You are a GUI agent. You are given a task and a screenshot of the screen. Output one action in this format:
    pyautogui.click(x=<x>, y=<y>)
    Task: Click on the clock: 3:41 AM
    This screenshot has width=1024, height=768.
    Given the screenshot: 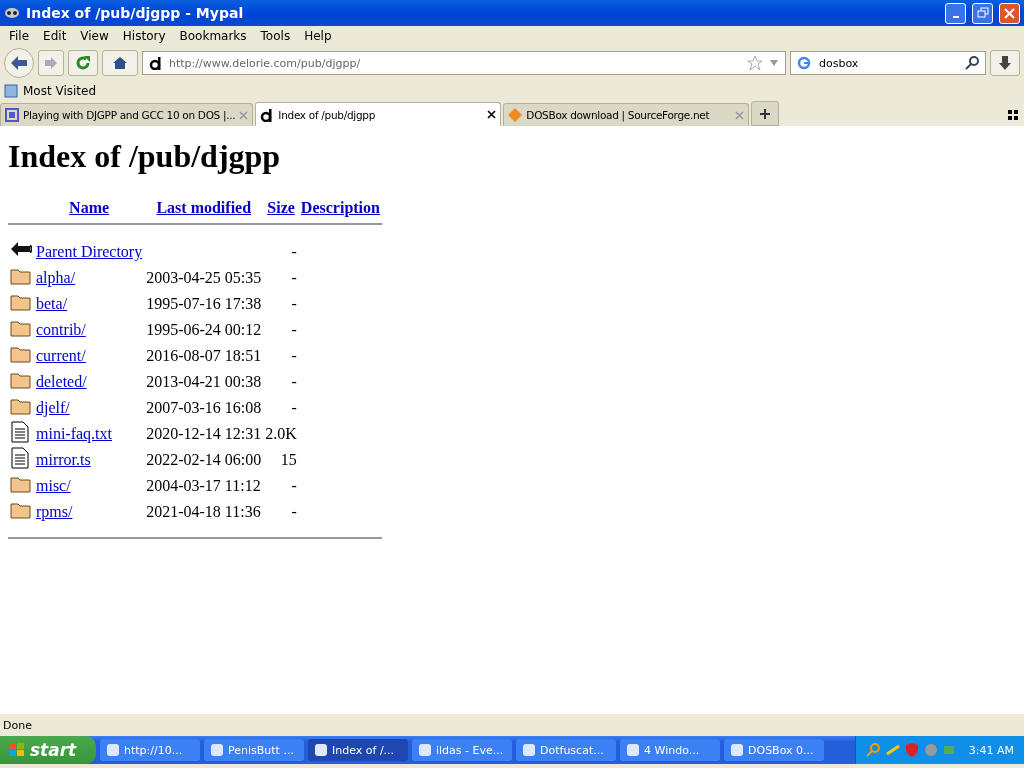 What is the action you would take?
    pyautogui.click(x=991, y=750)
    